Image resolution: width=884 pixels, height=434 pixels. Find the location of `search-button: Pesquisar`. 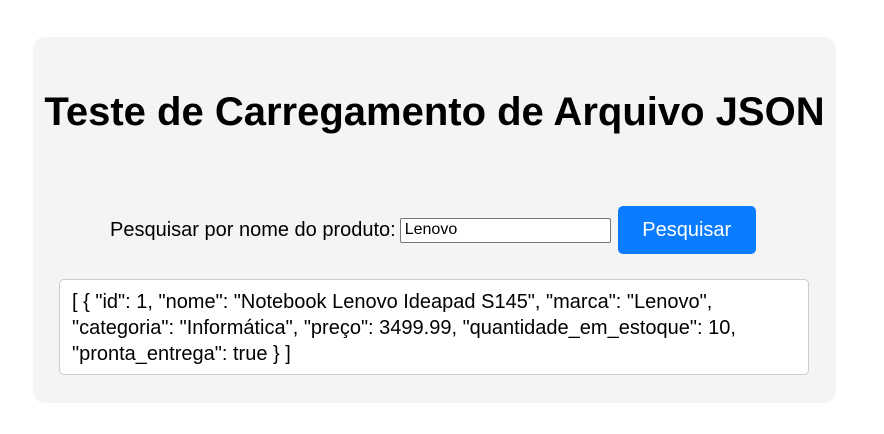

search-button: Pesquisar is located at coordinates (686, 230).